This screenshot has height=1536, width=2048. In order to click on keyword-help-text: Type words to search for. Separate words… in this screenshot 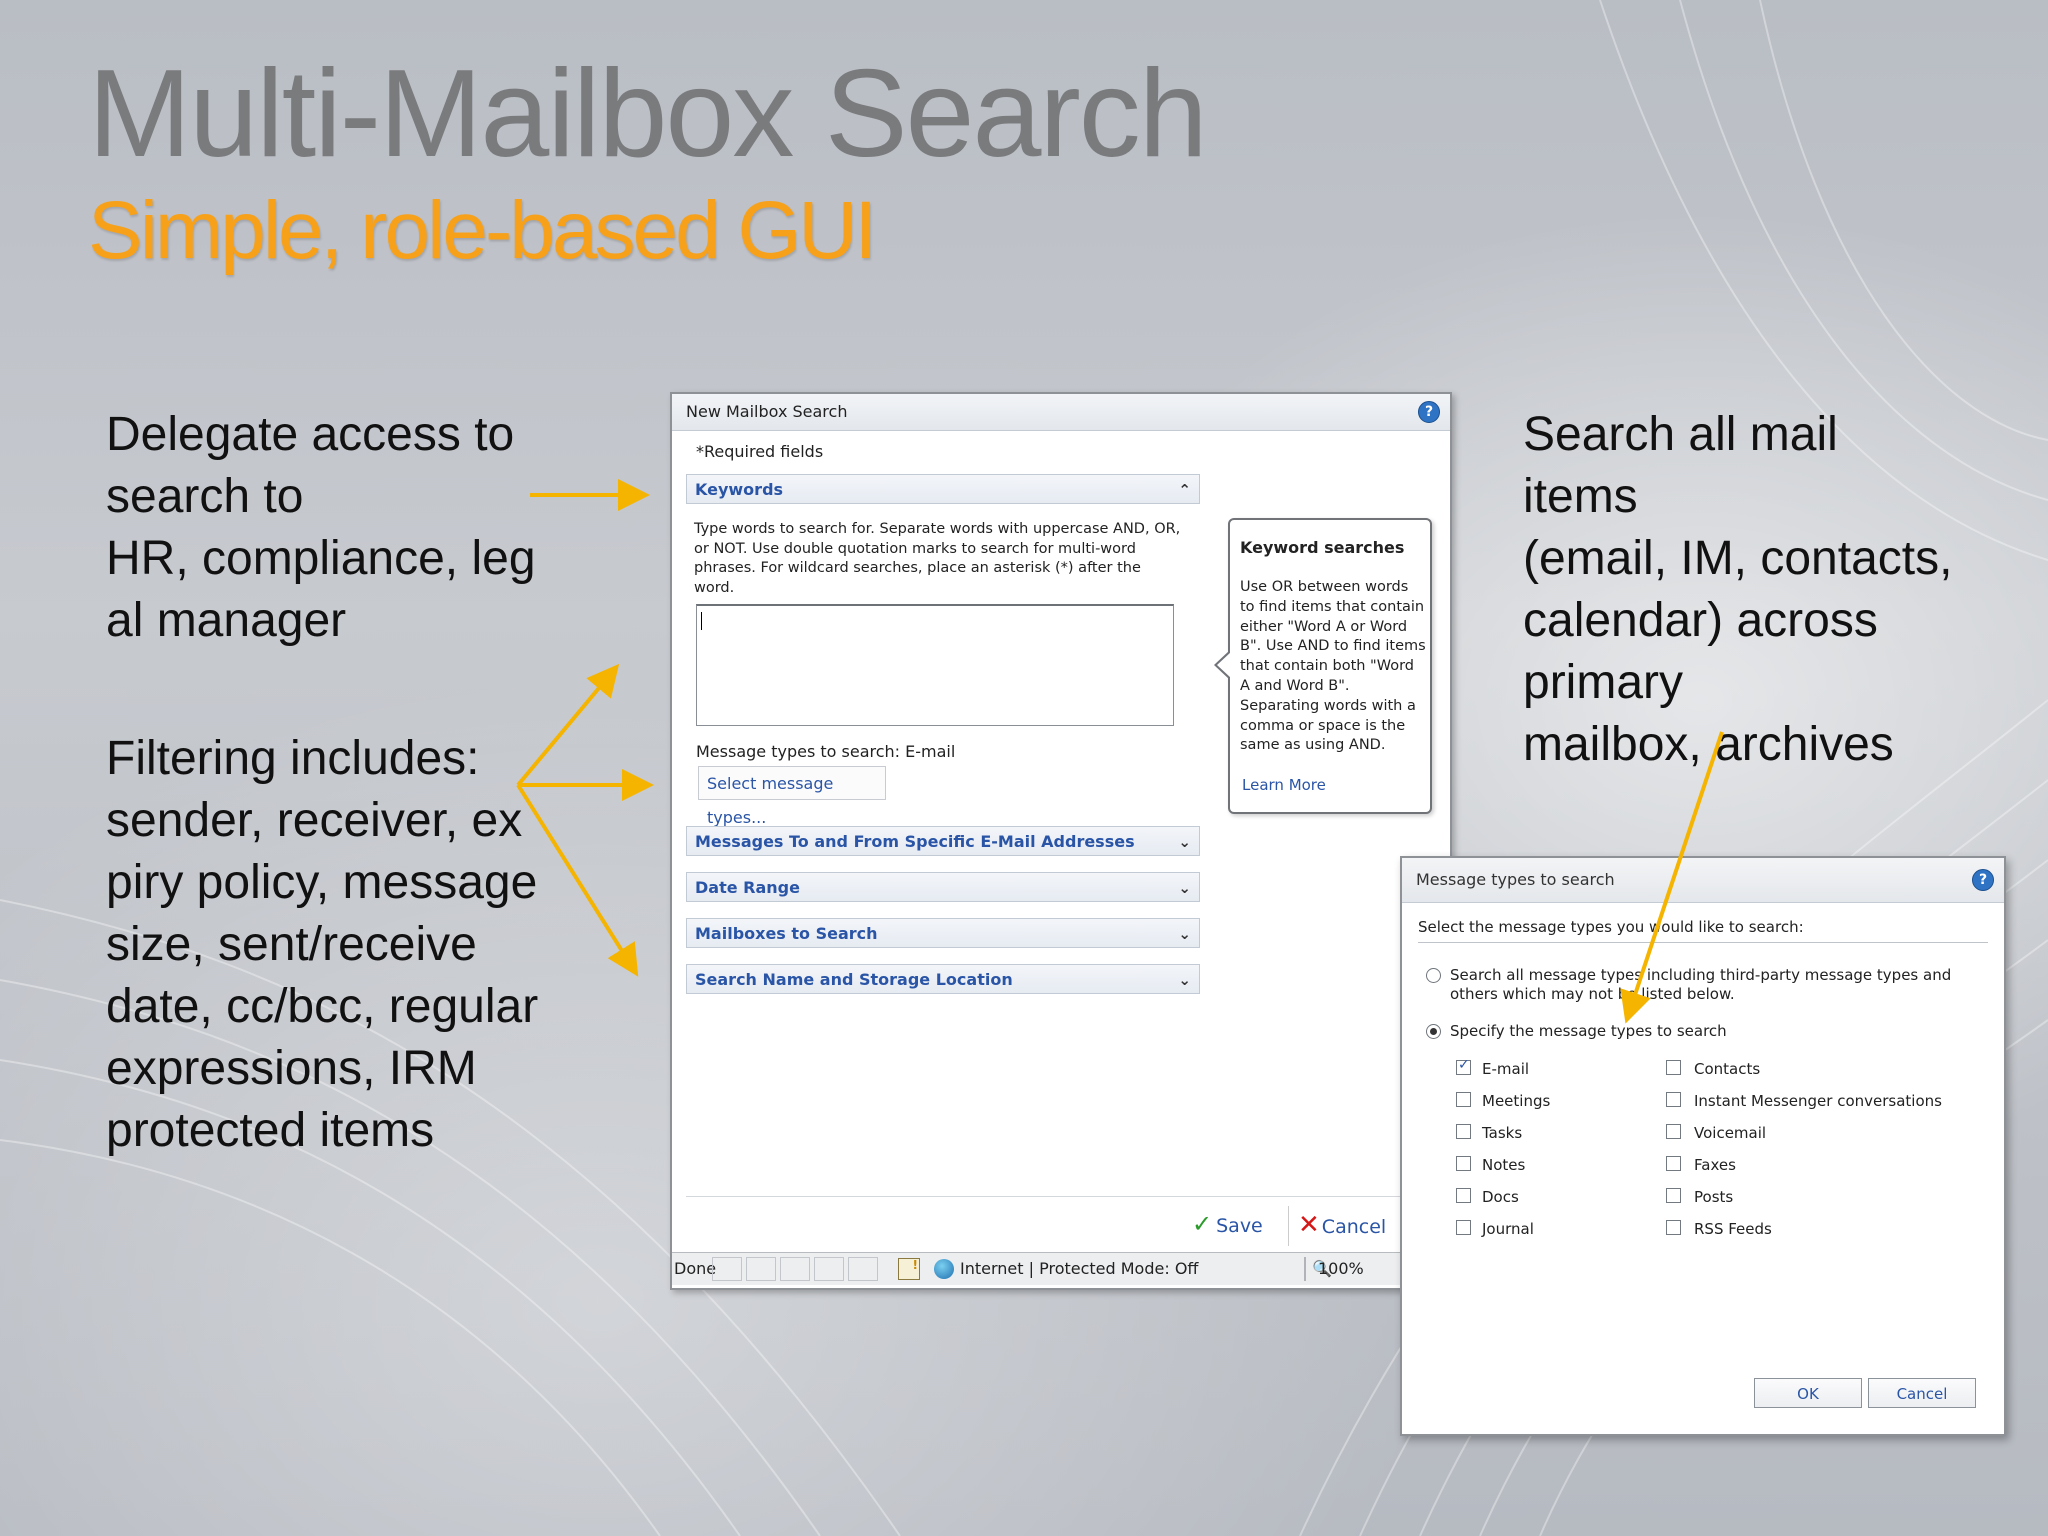, I will do `click(937, 558)`.